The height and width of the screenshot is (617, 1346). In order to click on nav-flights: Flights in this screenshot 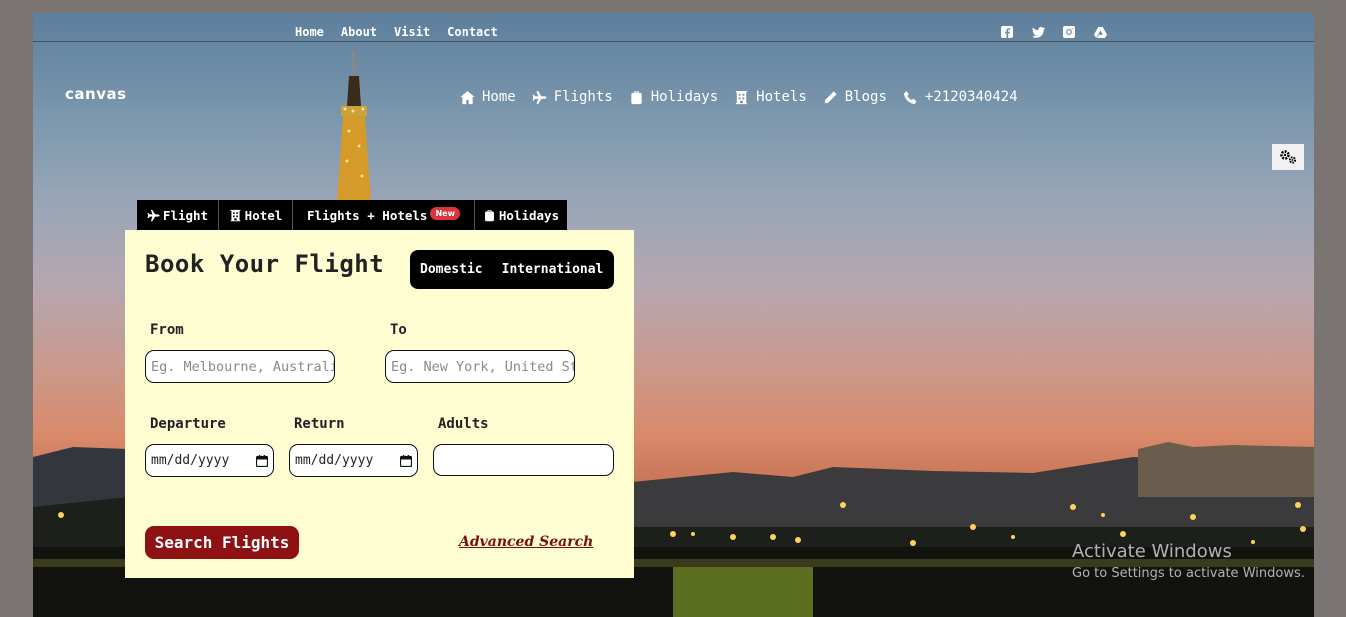, I will do `click(572, 97)`.